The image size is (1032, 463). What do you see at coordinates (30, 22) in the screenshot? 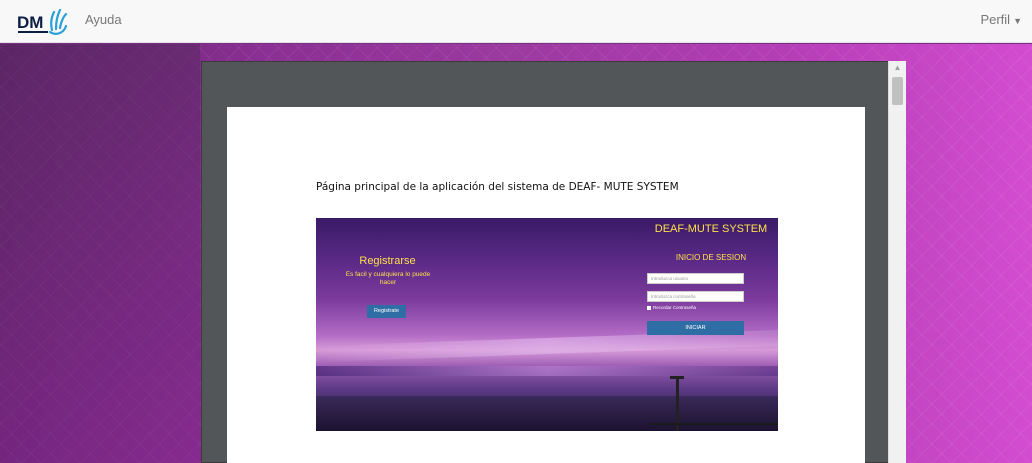
I see `logo-text: DM` at bounding box center [30, 22].